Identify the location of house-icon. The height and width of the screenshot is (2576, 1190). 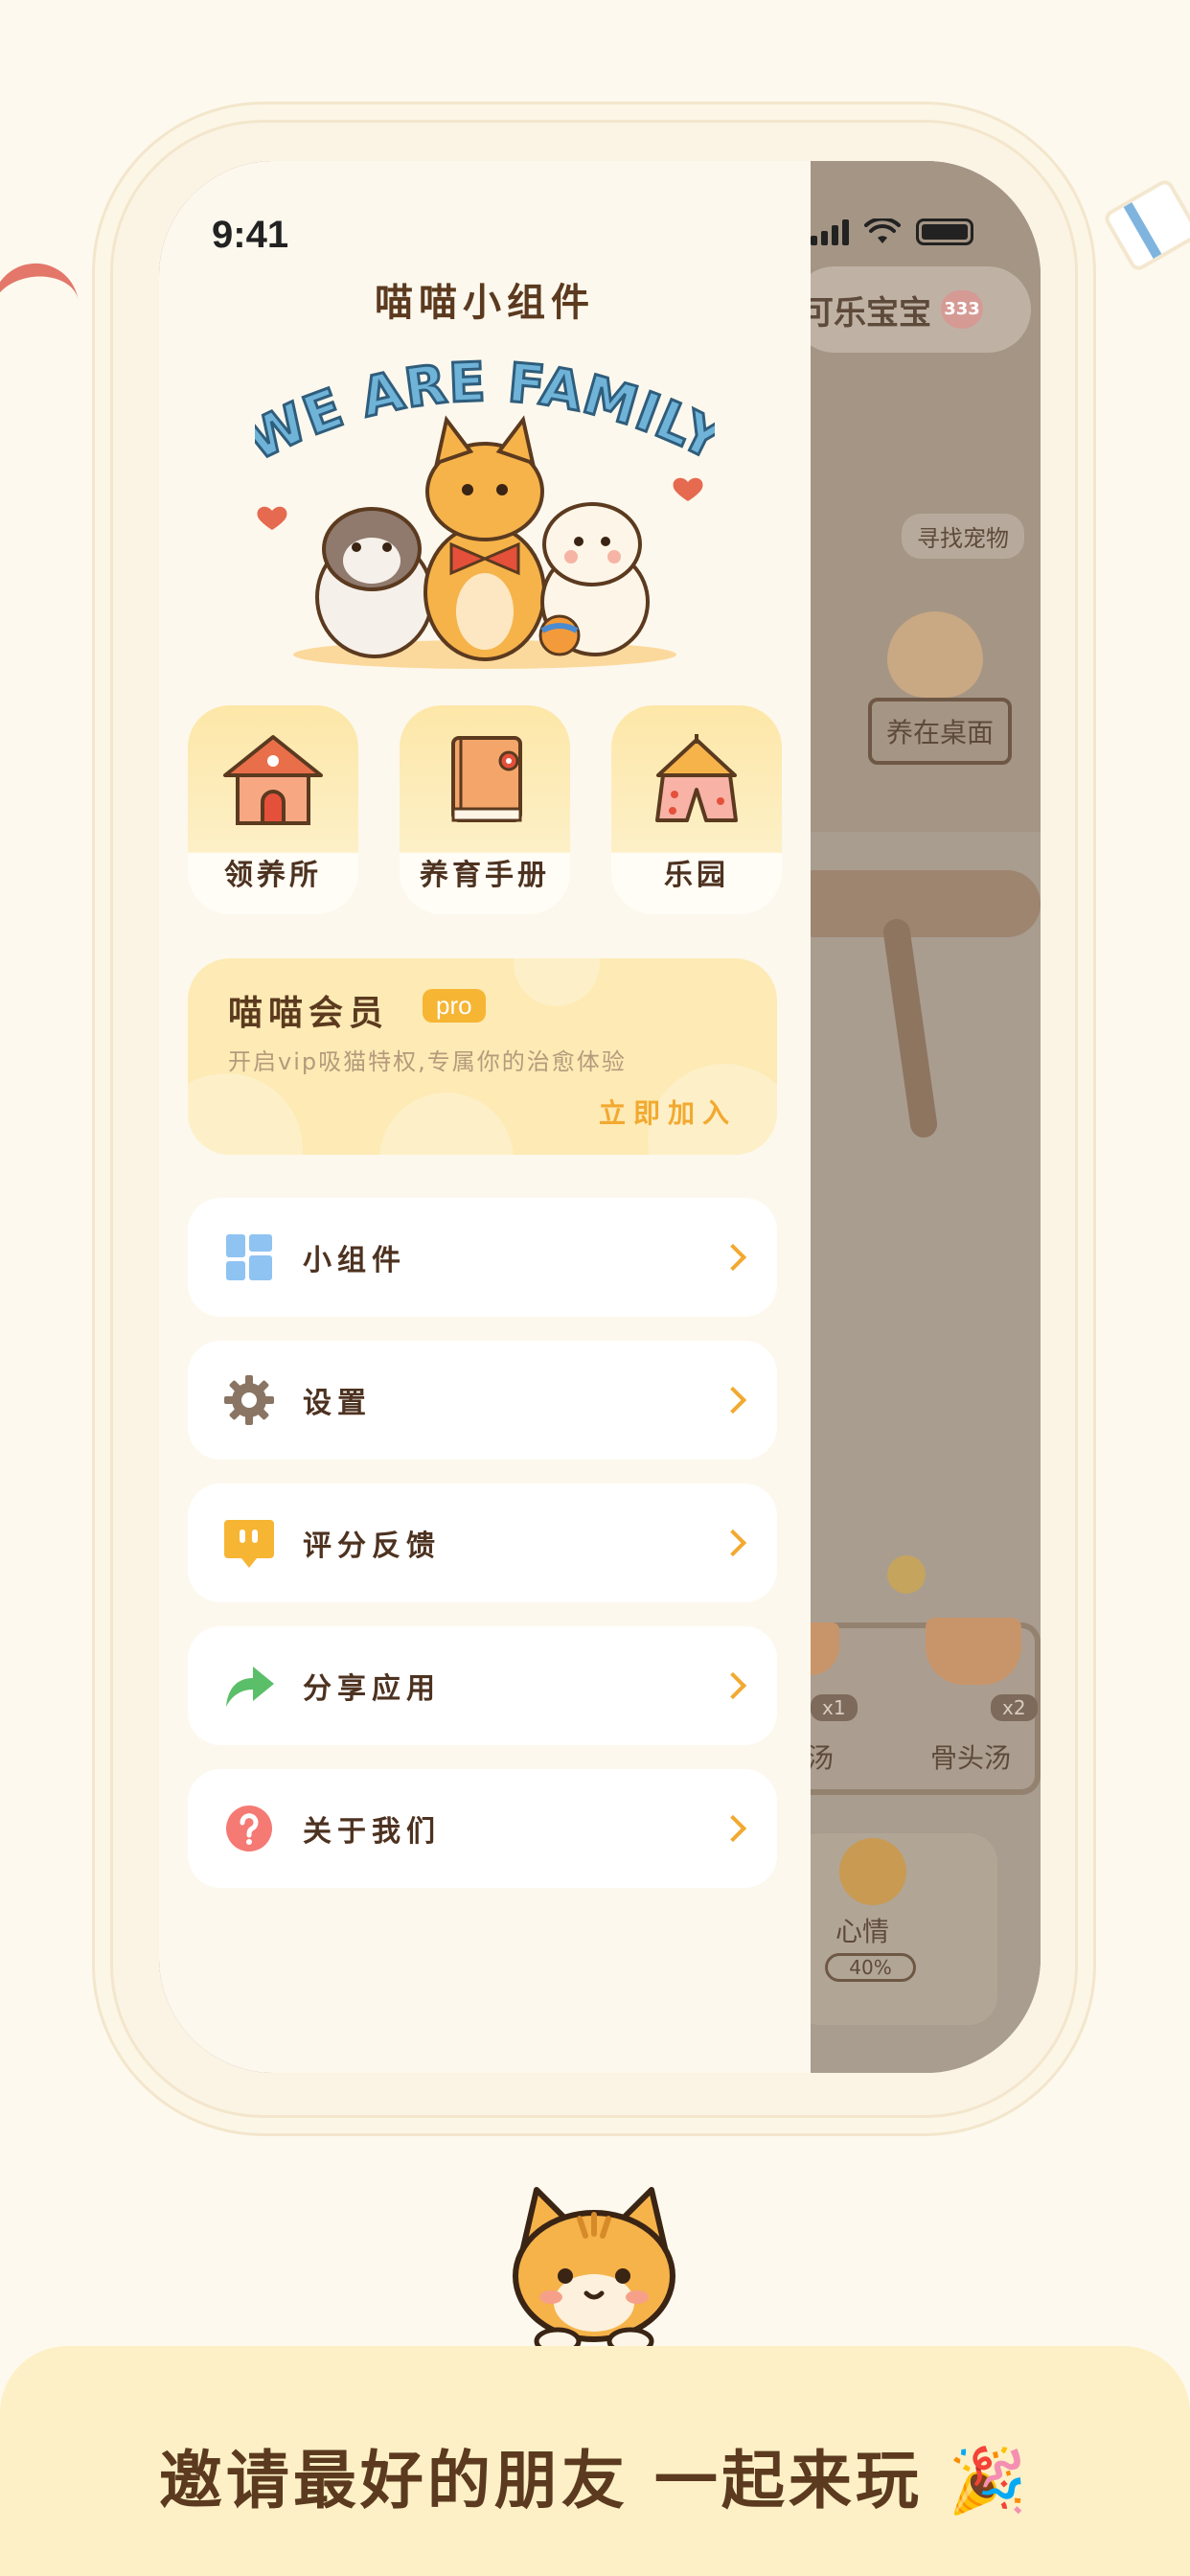
(273, 780).